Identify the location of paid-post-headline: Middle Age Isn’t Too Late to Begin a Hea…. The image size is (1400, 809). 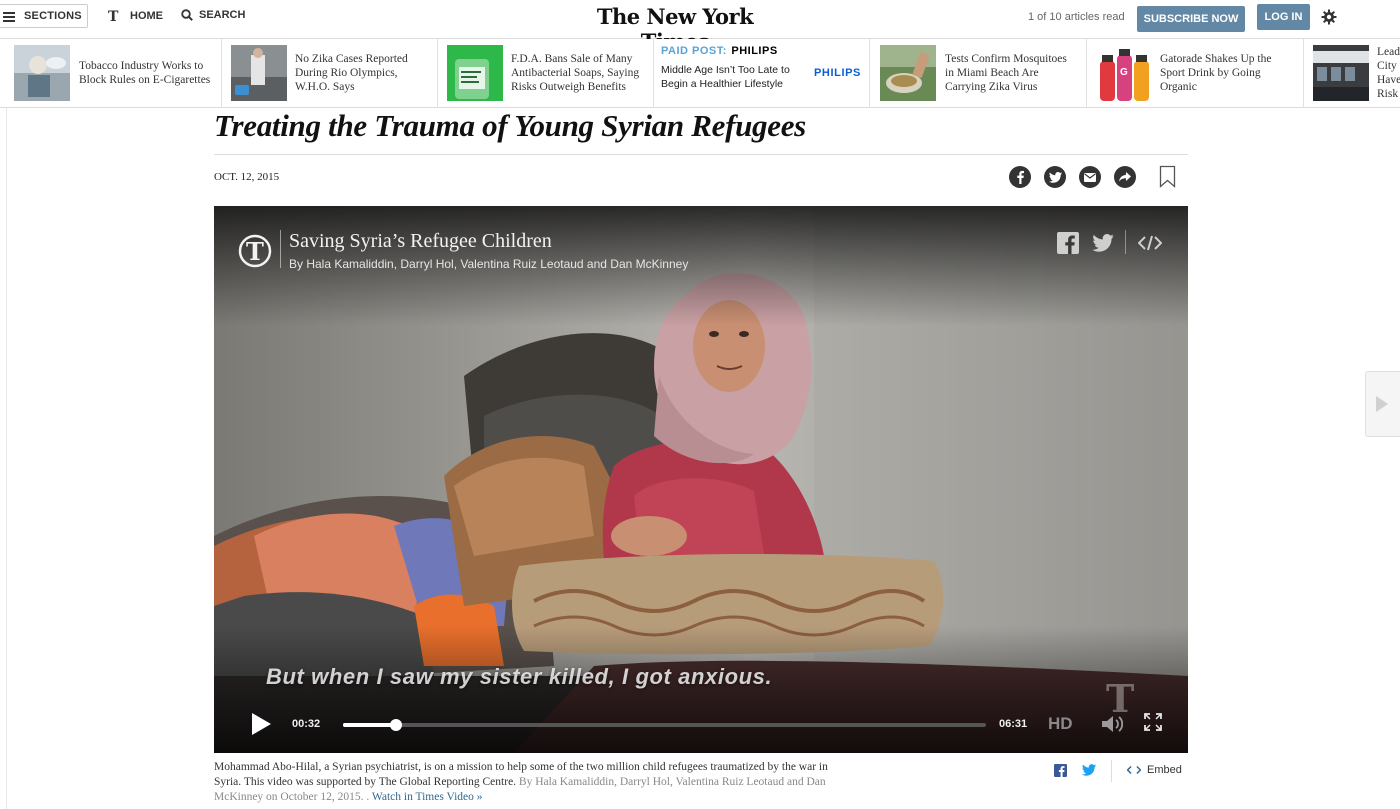
(725, 77).